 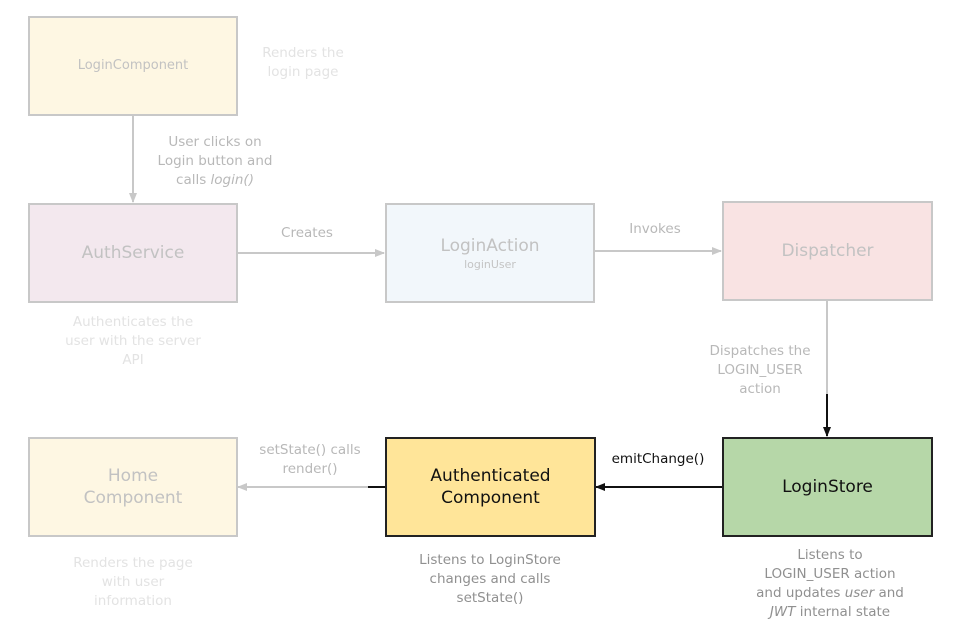 What do you see at coordinates (655, 229) in the screenshot?
I see `action-to-dispatcher-label: Invokes` at bounding box center [655, 229].